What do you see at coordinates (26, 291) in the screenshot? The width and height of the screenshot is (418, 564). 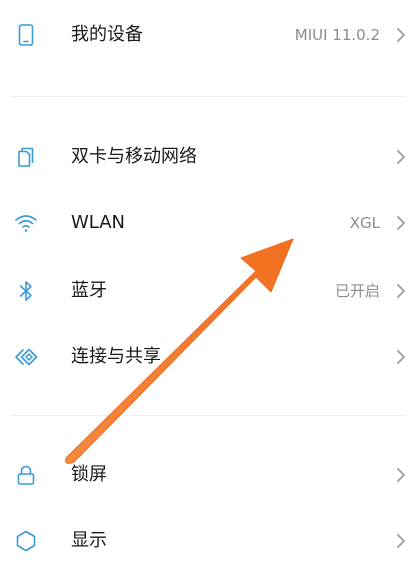 I see `bluetooth-icon` at bounding box center [26, 291].